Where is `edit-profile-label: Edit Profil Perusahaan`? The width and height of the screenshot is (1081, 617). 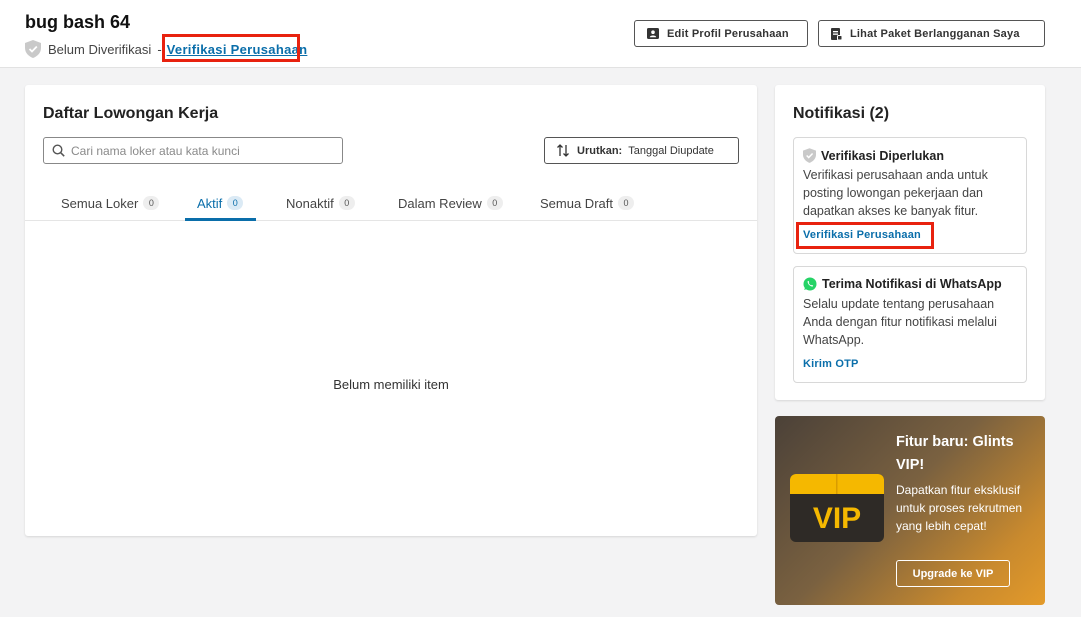 edit-profile-label: Edit Profil Perusahaan is located at coordinates (728, 33).